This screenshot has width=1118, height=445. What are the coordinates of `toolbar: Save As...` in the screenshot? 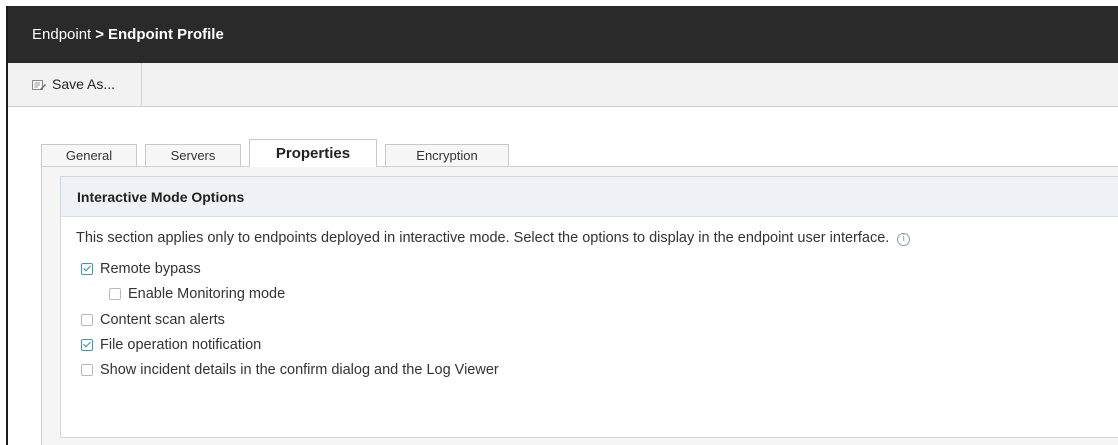 It's located at (563, 85).